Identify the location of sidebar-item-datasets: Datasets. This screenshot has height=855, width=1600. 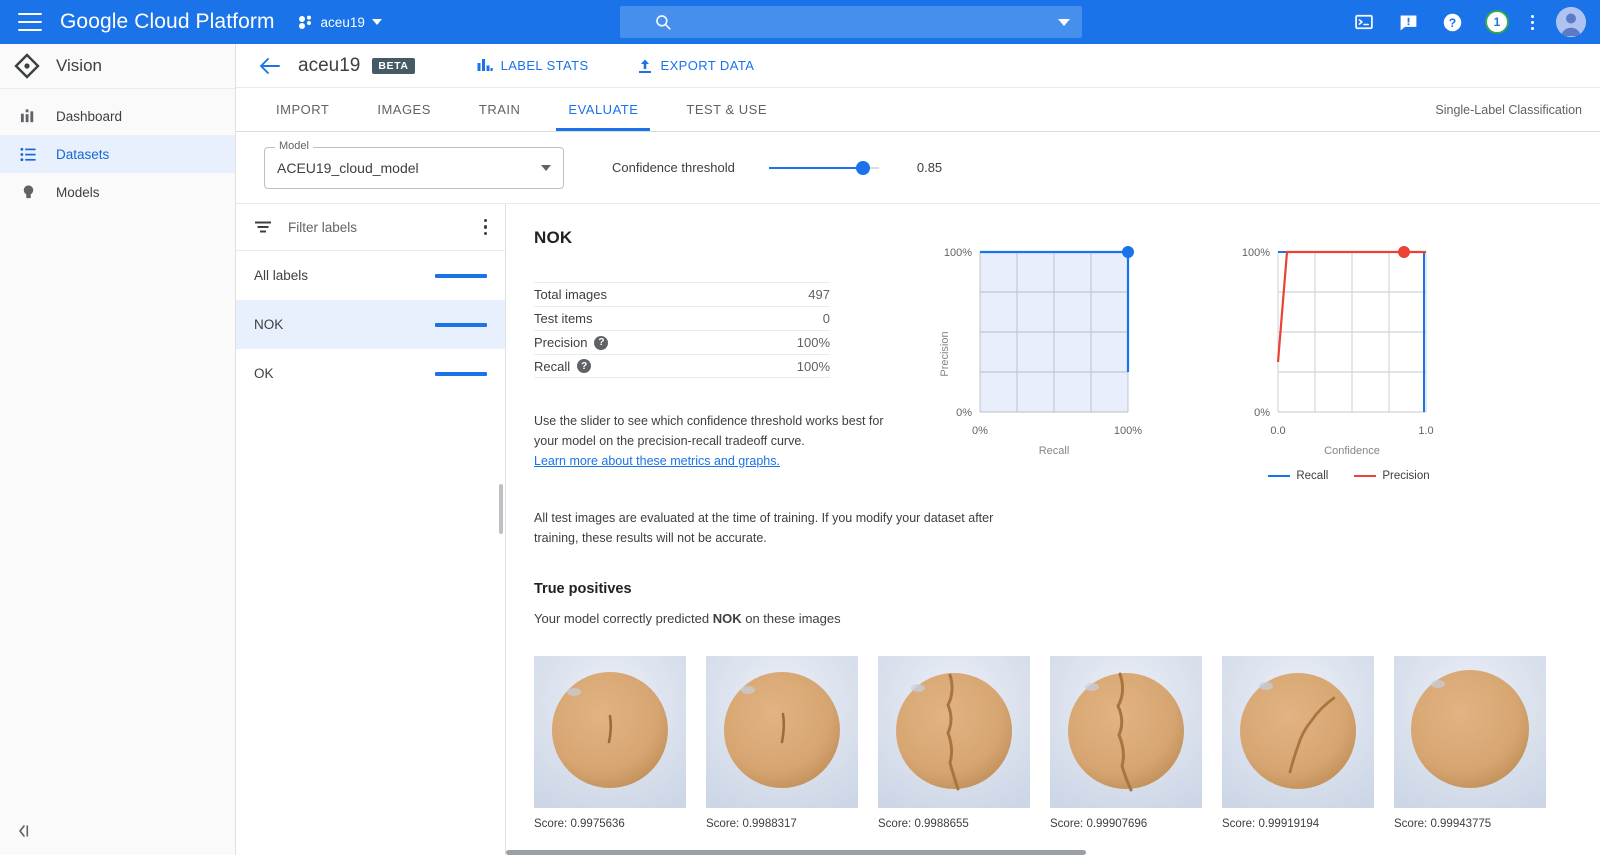
(117, 154).